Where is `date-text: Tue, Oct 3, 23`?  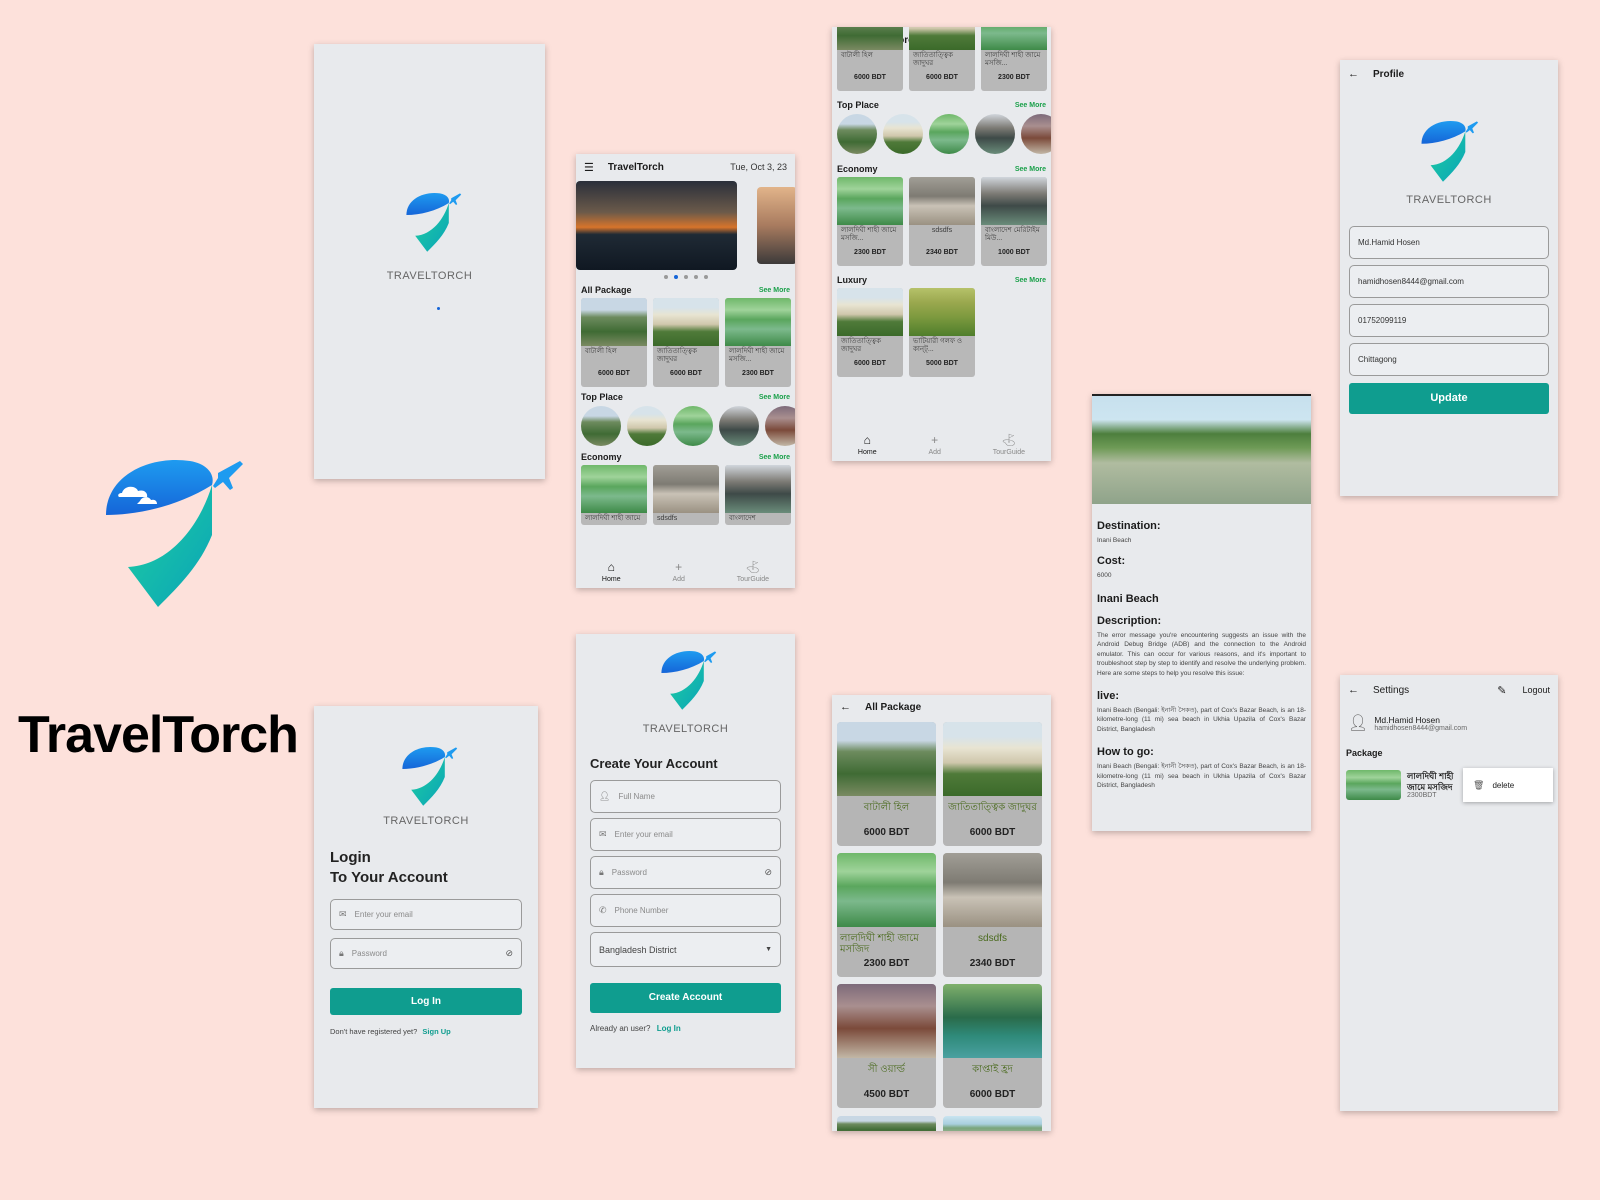 date-text: Tue, Oct 3, 23 is located at coordinates (758, 167).